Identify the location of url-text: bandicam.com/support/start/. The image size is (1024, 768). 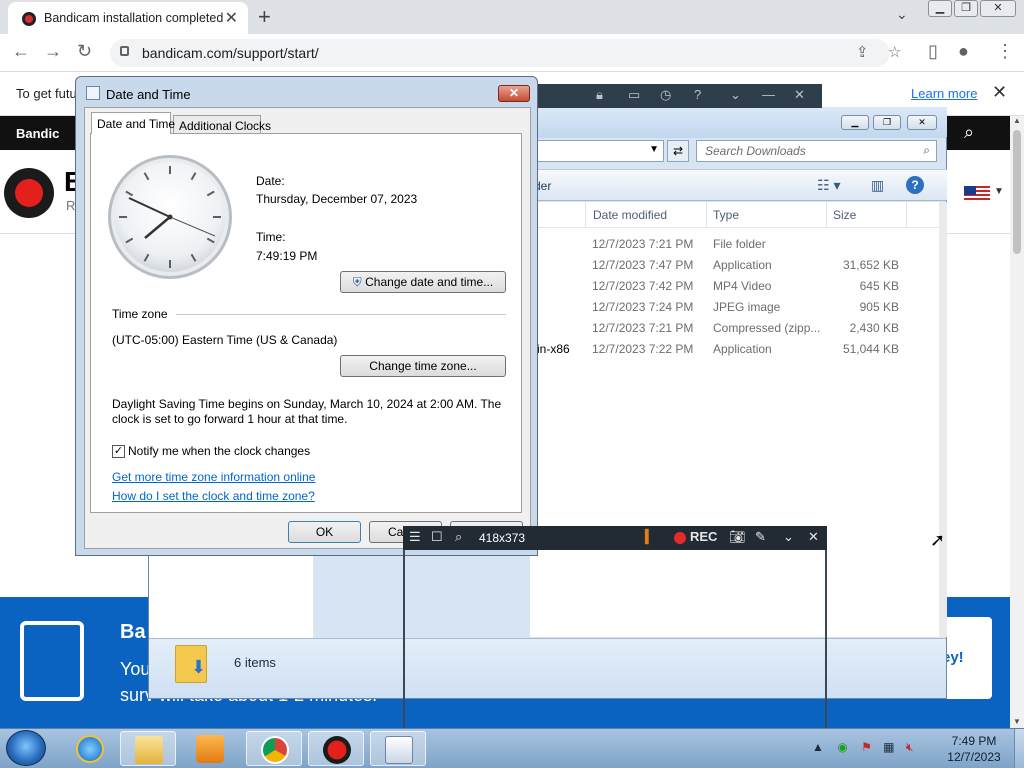
(230, 53).